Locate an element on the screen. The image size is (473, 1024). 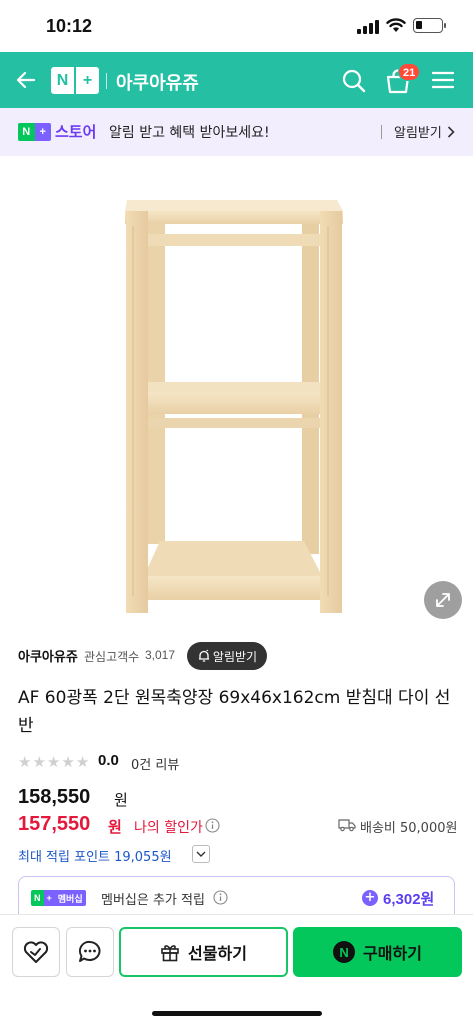
search-icon is located at coordinates (354, 81).